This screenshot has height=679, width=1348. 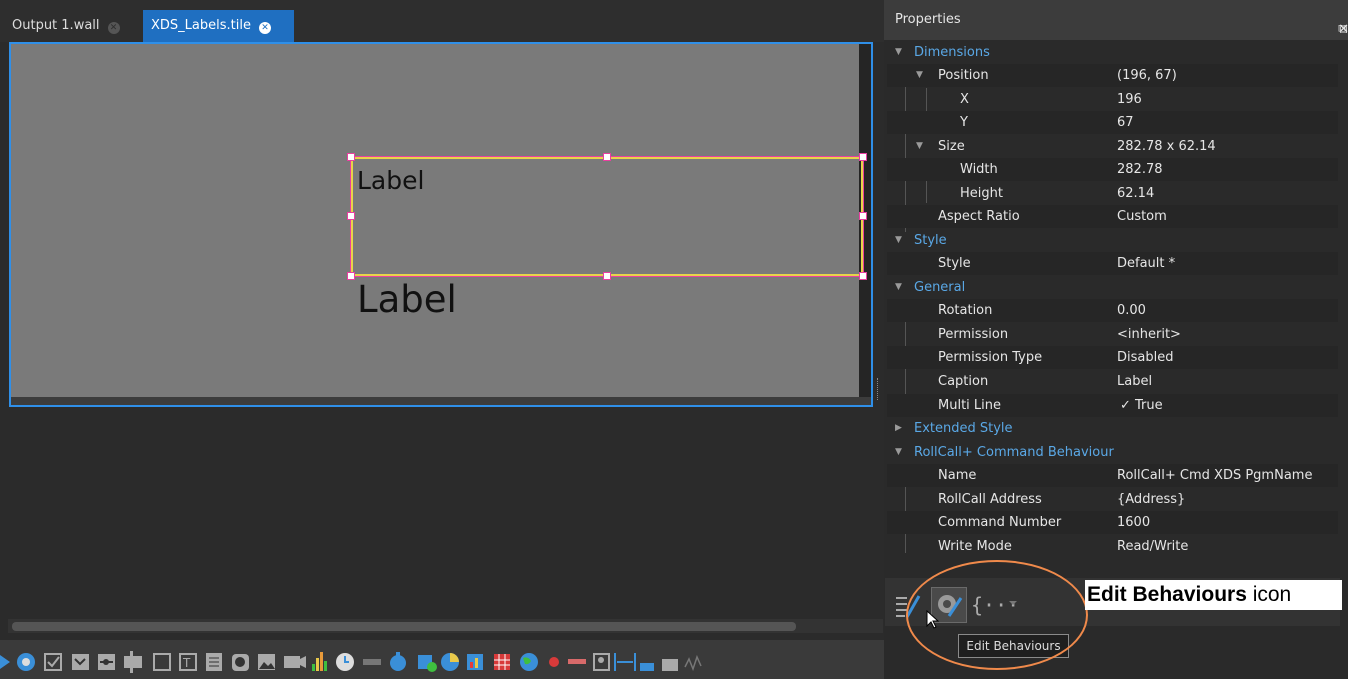 I want to click on bar-icon, so click(x=577, y=661).